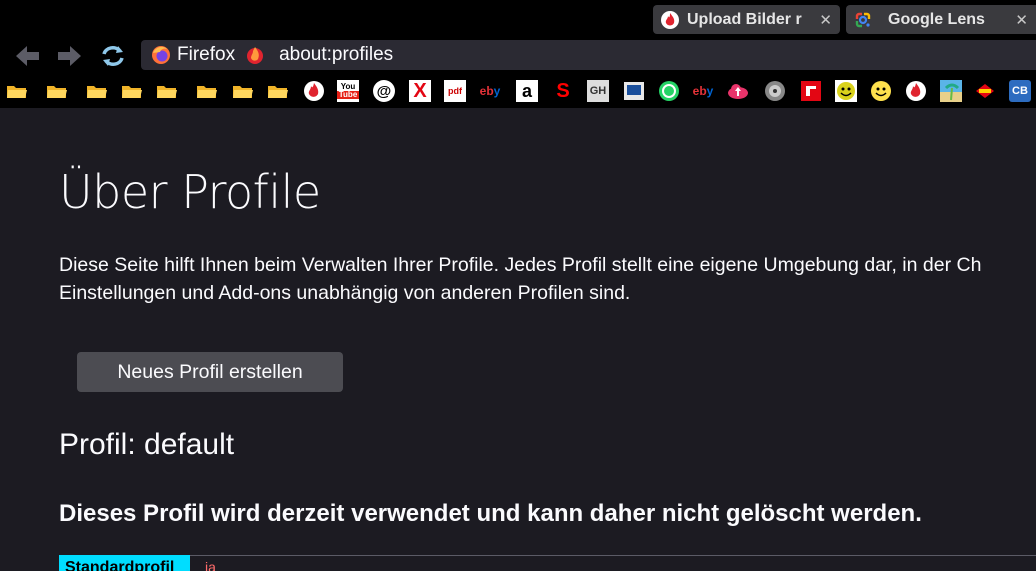 The image size is (1036, 571). I want to click on profile-heading: Profil: default, so click(147, 444).